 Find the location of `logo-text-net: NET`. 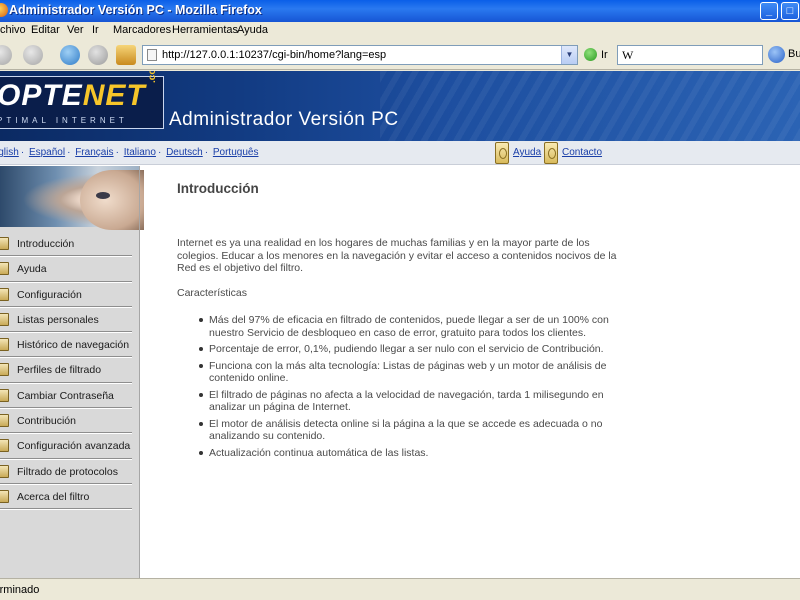

logo-text-net: NET is located at coordinates (114, 95).